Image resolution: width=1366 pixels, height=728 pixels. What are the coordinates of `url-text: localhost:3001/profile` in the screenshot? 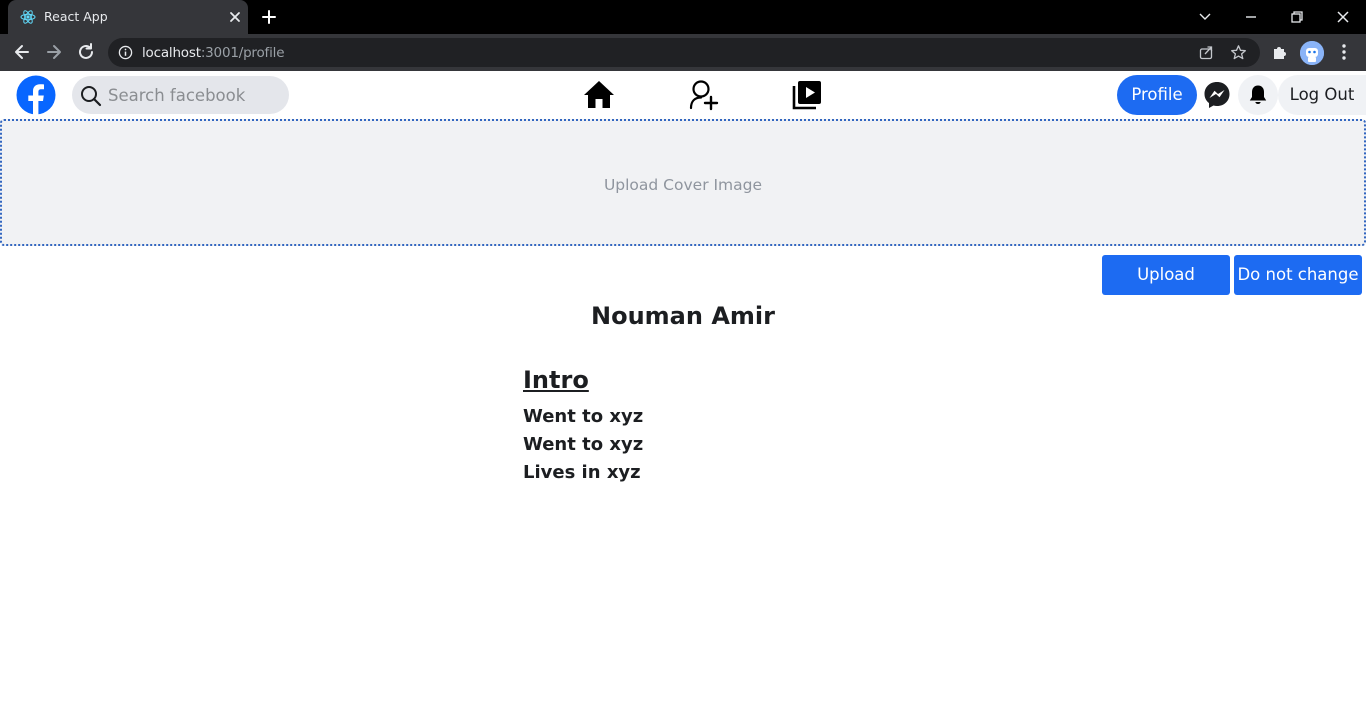 It's located at (213, 53).